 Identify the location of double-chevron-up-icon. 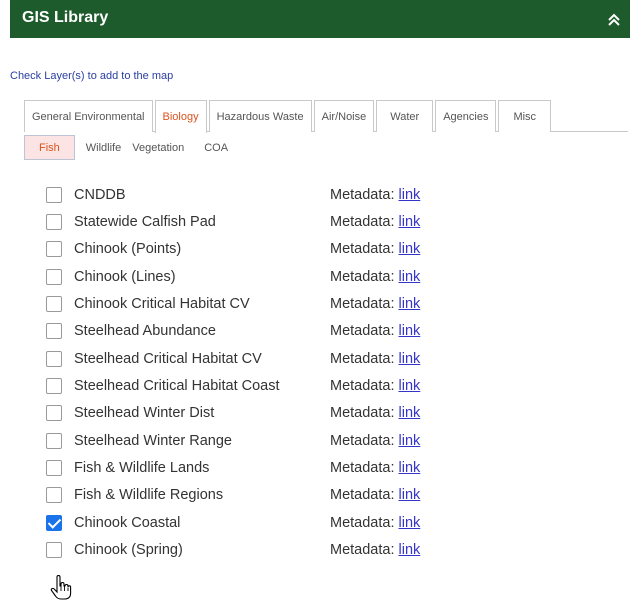
(614, 19).